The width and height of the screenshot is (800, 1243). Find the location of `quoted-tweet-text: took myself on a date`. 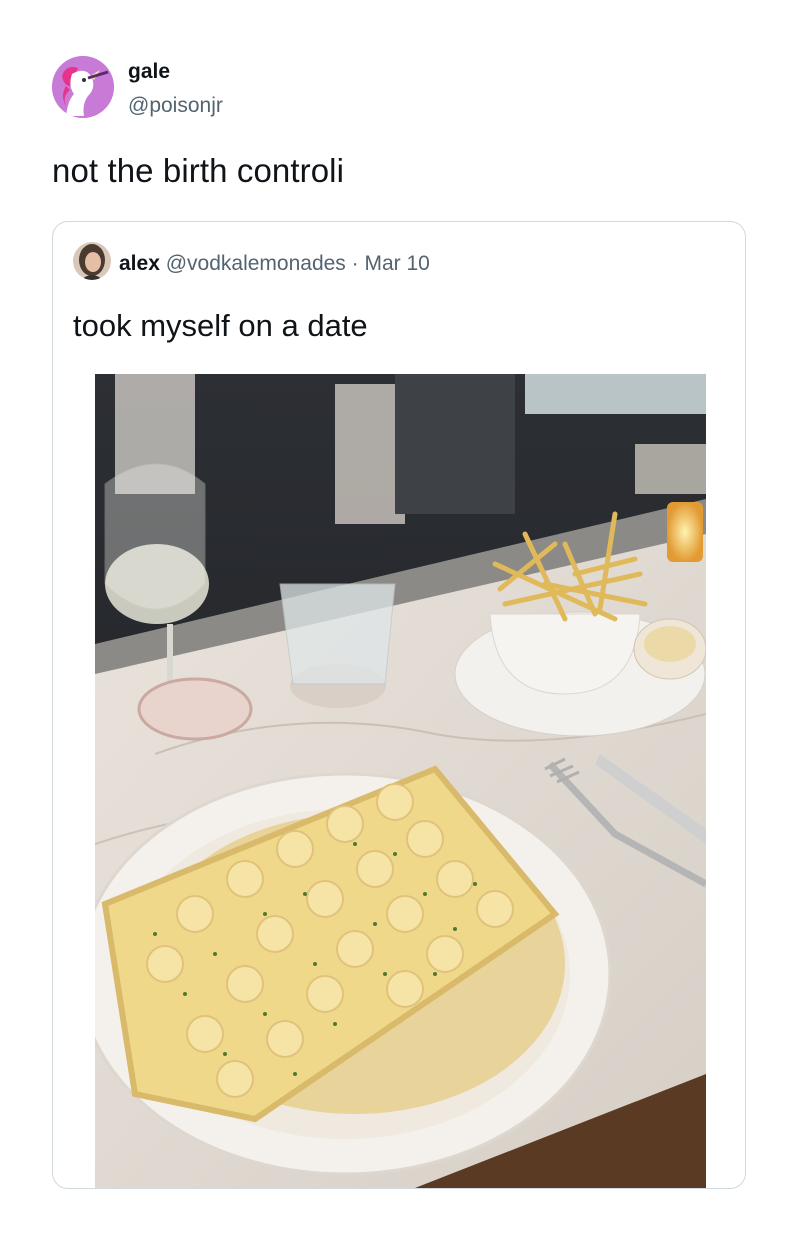

quoted-tweet-text: took myself on a date is located at coordinates (220, 325).